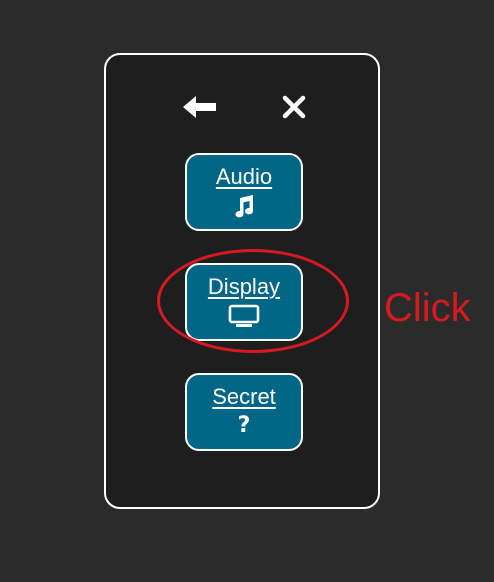  What do you see at coordinates (244, 425) in the screenshot?
I see `question-mark-icon: ?` at bounding box center [244, 425].